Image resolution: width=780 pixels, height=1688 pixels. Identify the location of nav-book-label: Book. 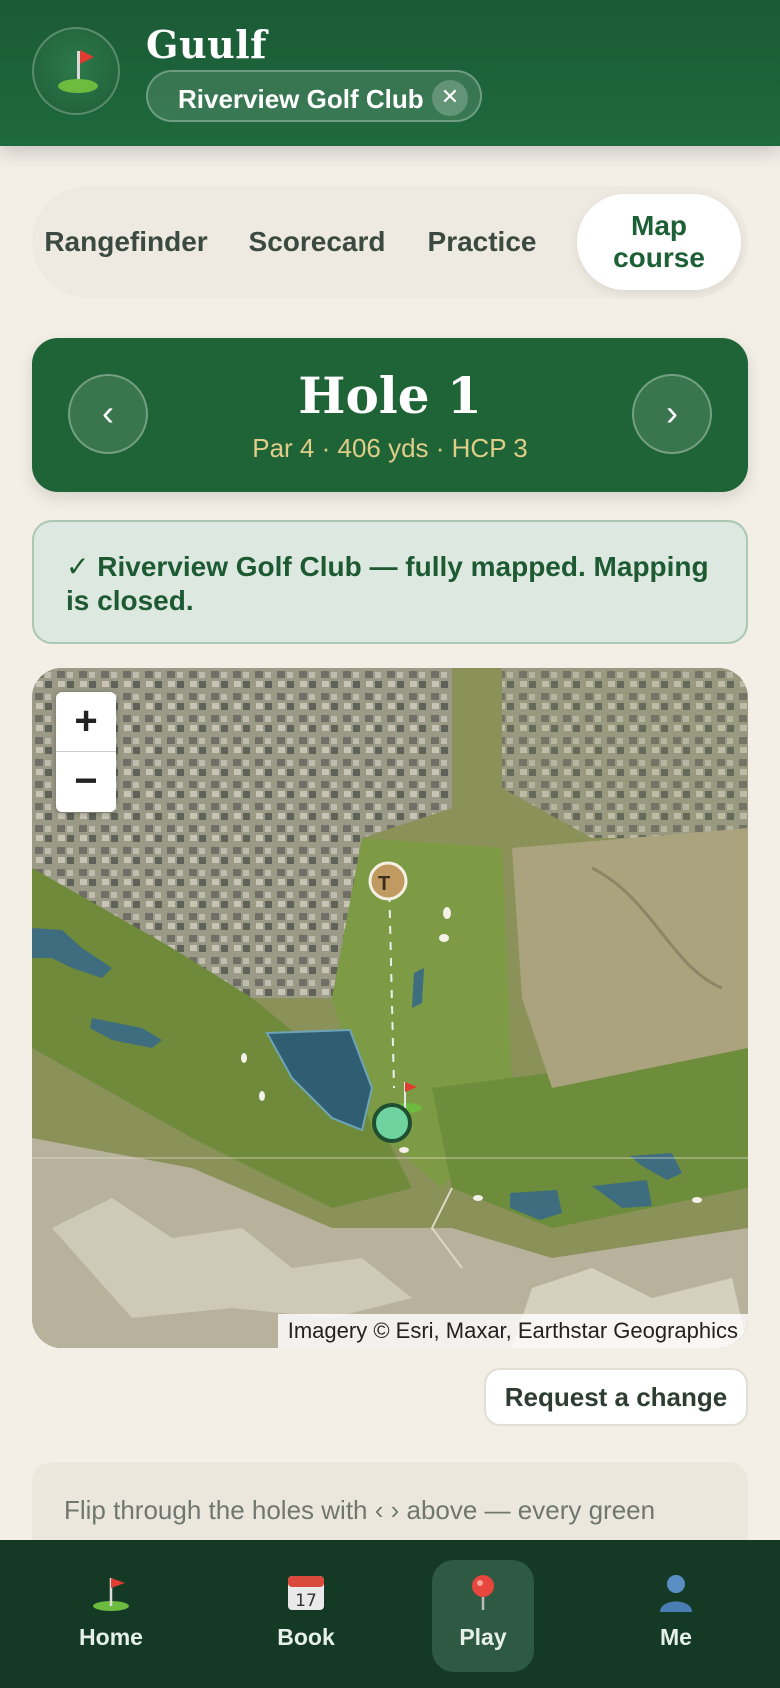
(306, 1637).